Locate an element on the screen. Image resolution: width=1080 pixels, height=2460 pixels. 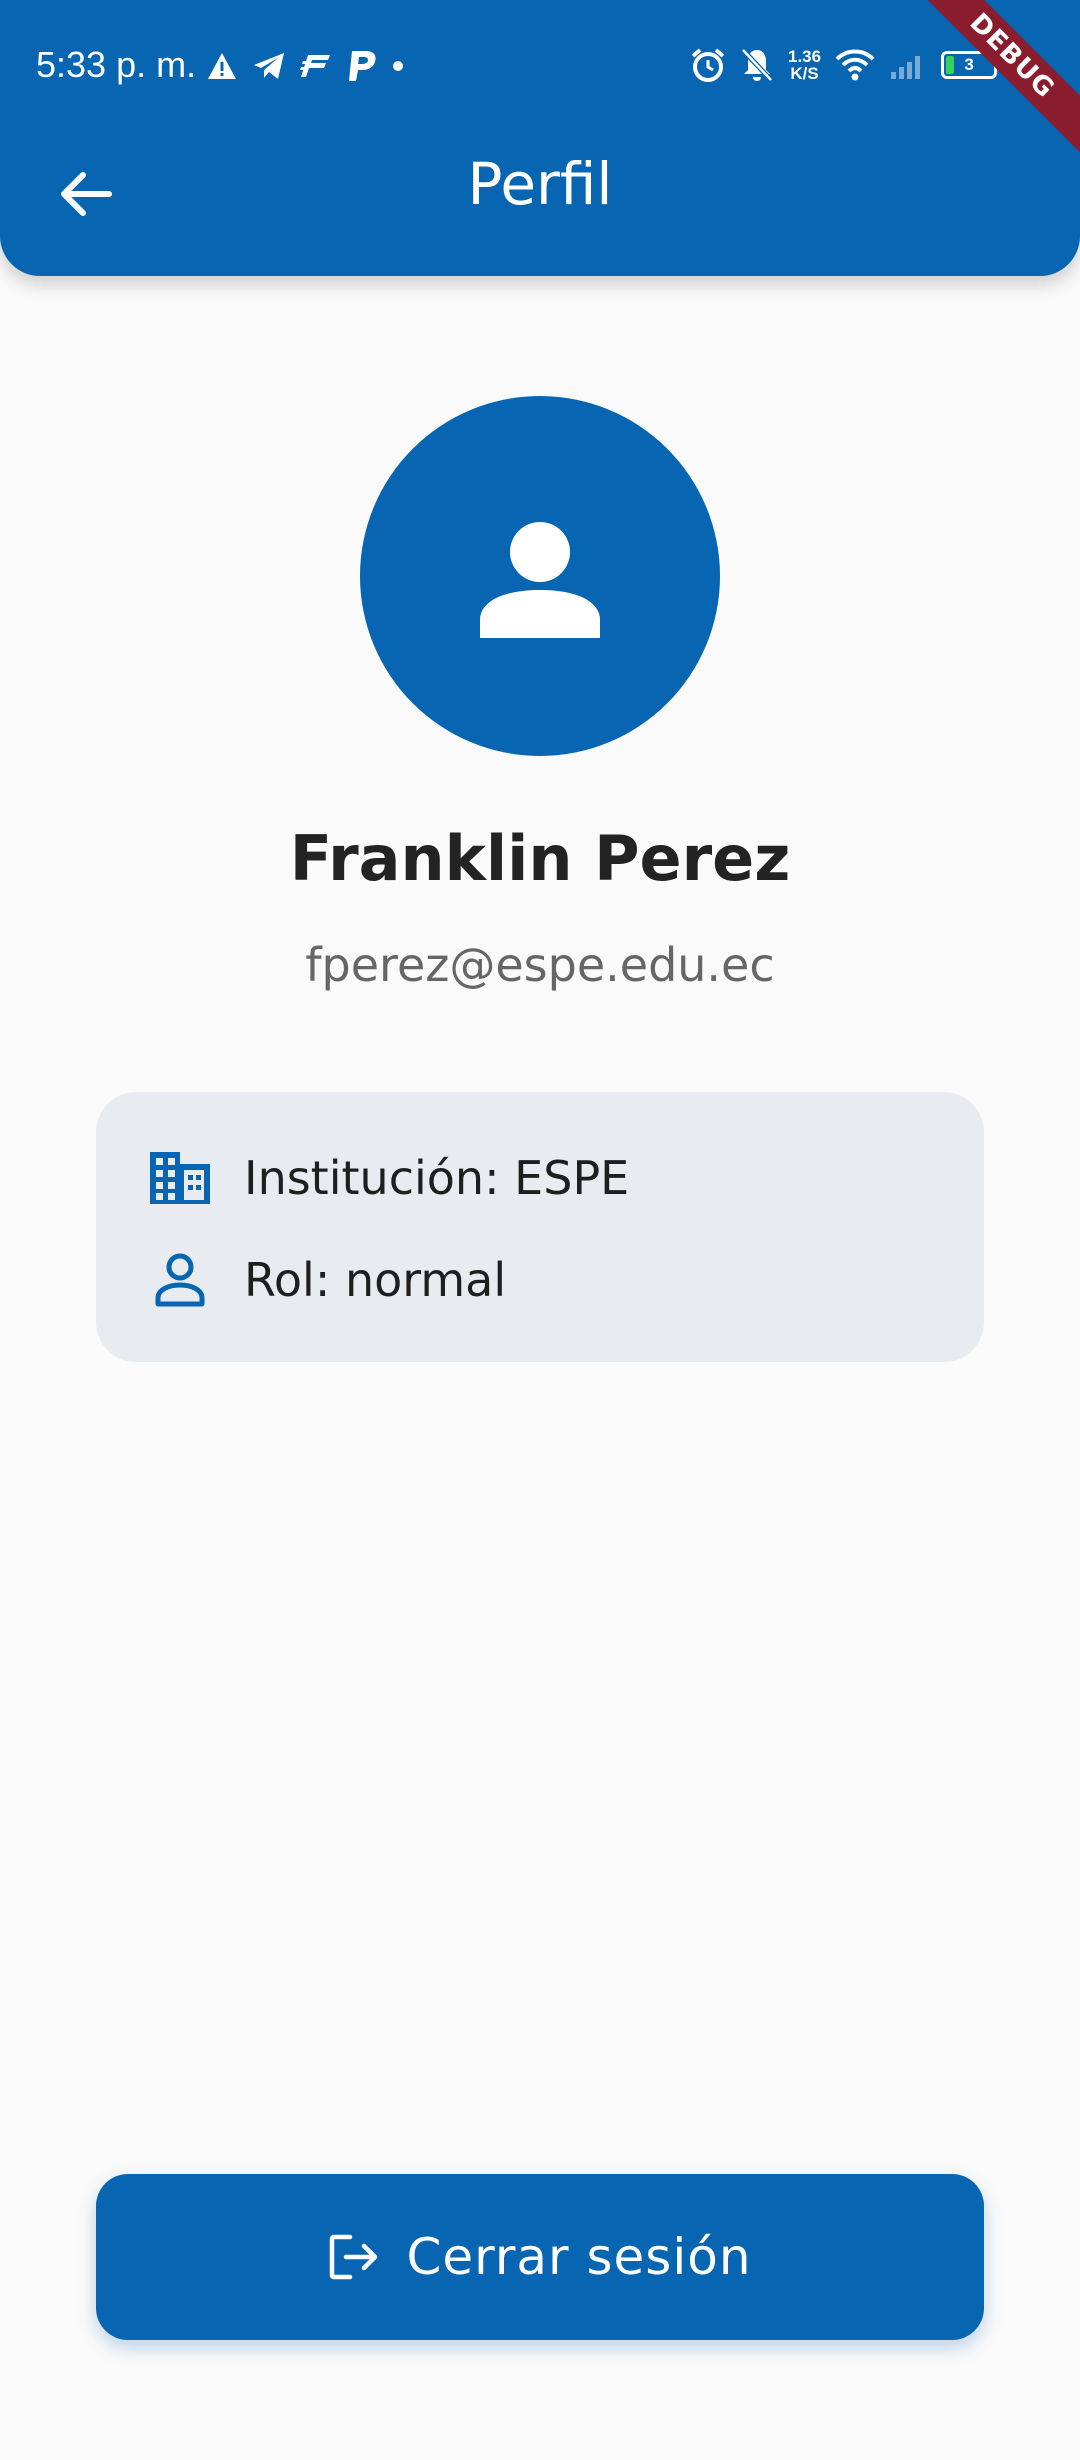
role-label: Rol: normal is located at coordinates (375, 1280).